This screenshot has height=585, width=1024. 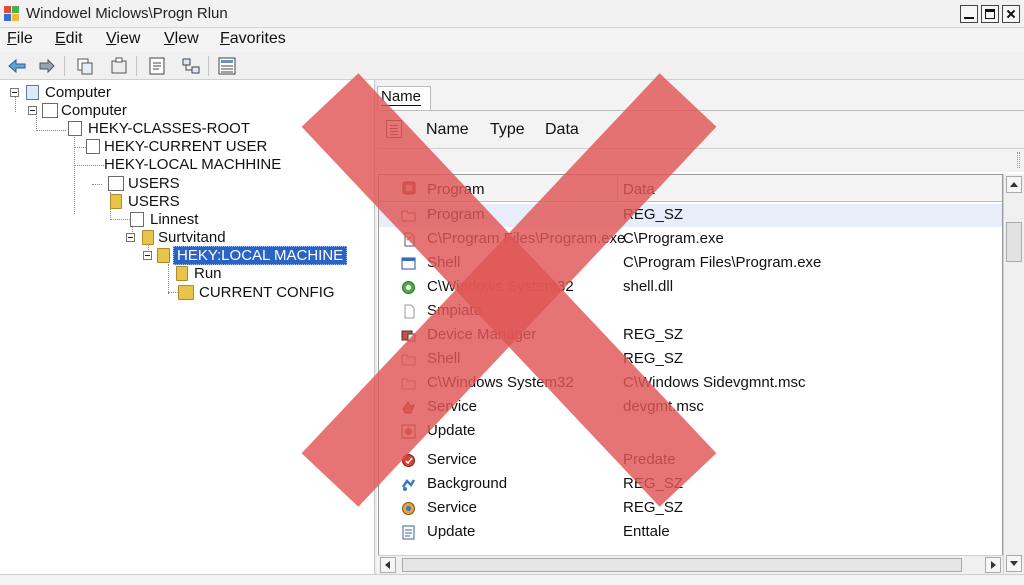 What do you see at coordinates (690, 335) in the screenshot?
I see `list-item: Device Manager REG_SZ` at bounding box center [690, 335].